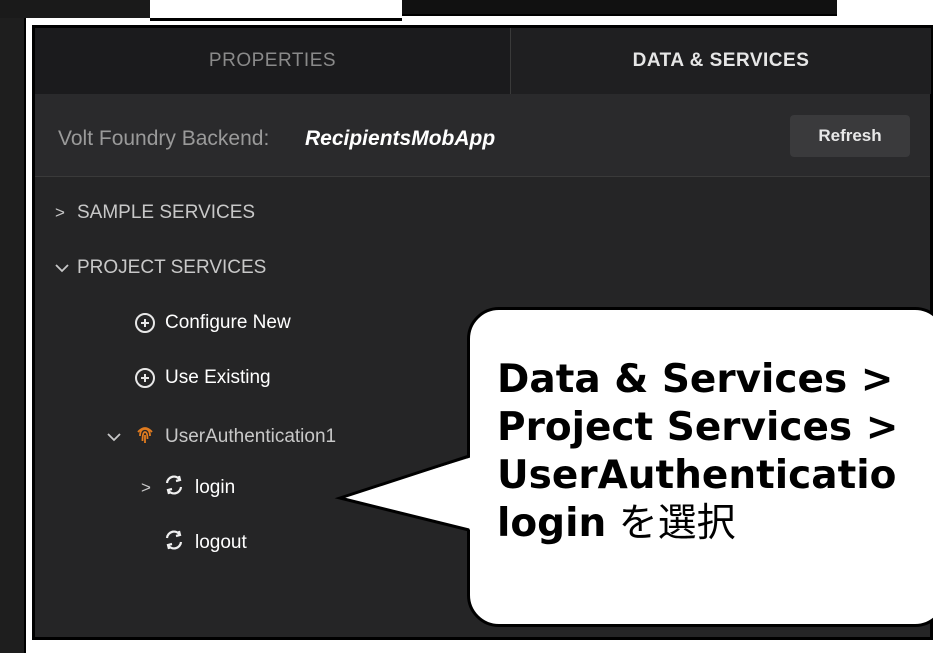 The image size is (933, 653). I want to click on use-existing-label: Use Existing, so click(218, 377).